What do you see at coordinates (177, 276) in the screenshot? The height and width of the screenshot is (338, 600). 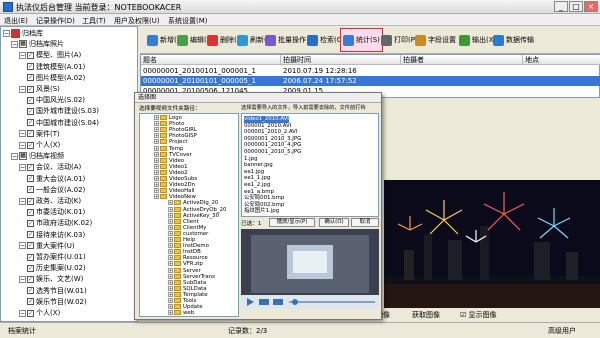 I see `folder-icon` at bounding box center [177, 276].